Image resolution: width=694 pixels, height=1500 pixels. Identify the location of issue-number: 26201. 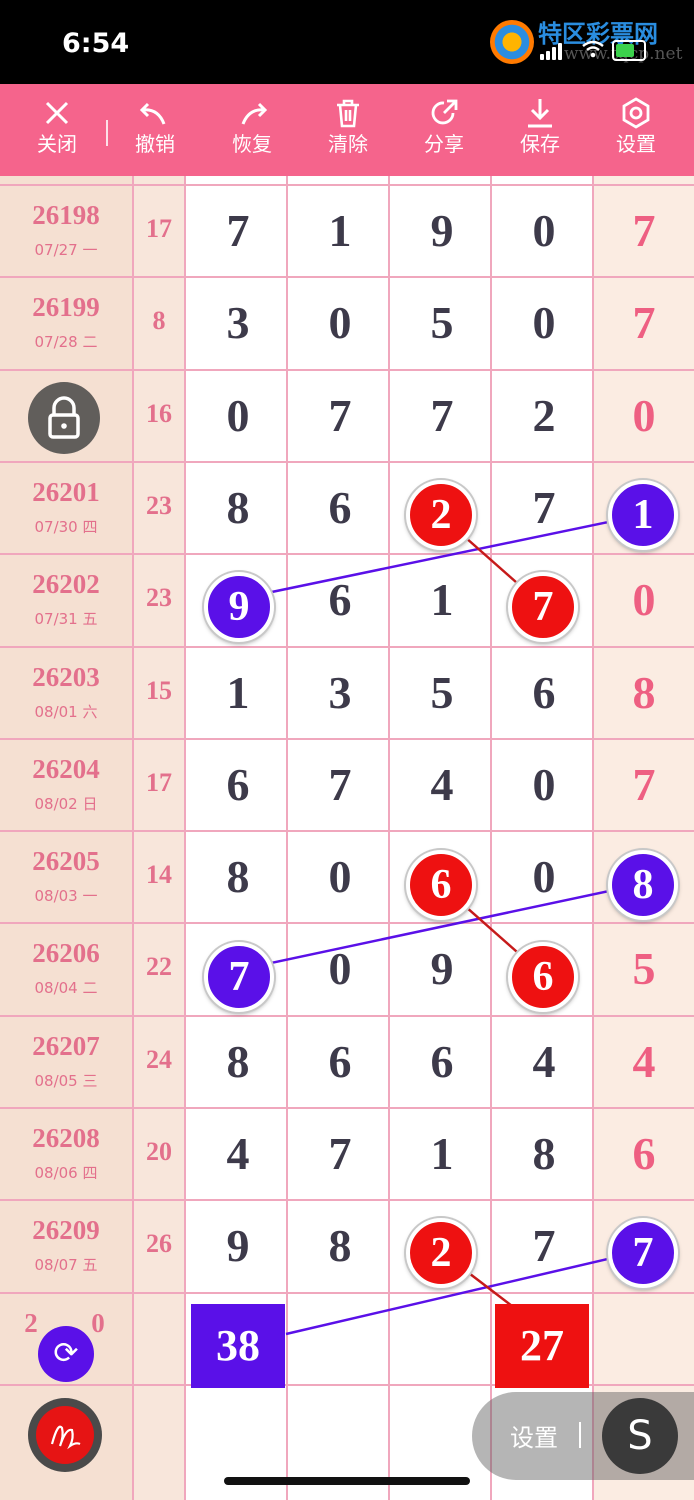
(66, 491).